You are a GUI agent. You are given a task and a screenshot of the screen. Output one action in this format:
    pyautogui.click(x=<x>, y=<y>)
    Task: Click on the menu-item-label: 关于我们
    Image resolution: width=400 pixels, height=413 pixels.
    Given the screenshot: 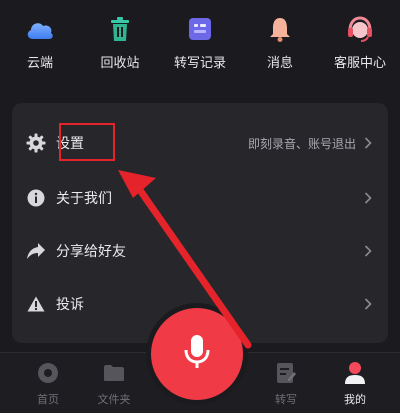 What is the action you would take?
    pyautogui.click(x=84, y=199)
    